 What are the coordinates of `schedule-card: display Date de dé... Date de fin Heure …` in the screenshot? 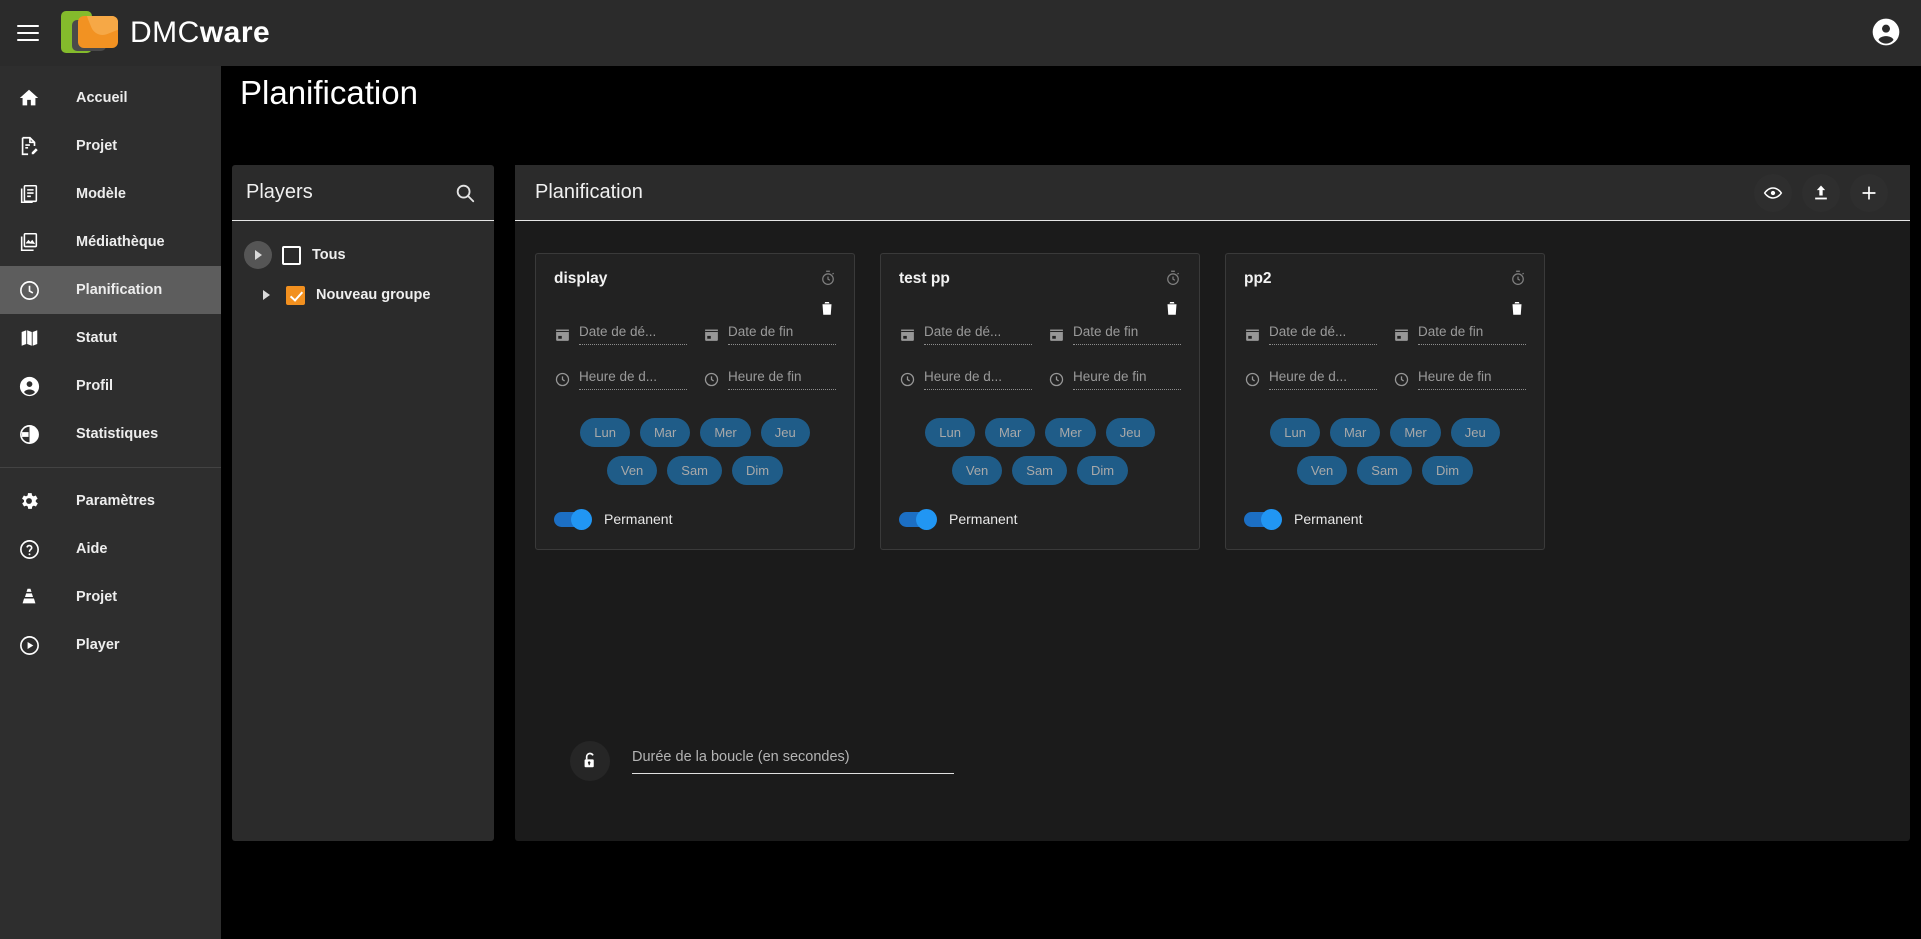 It's located at (695, 401).